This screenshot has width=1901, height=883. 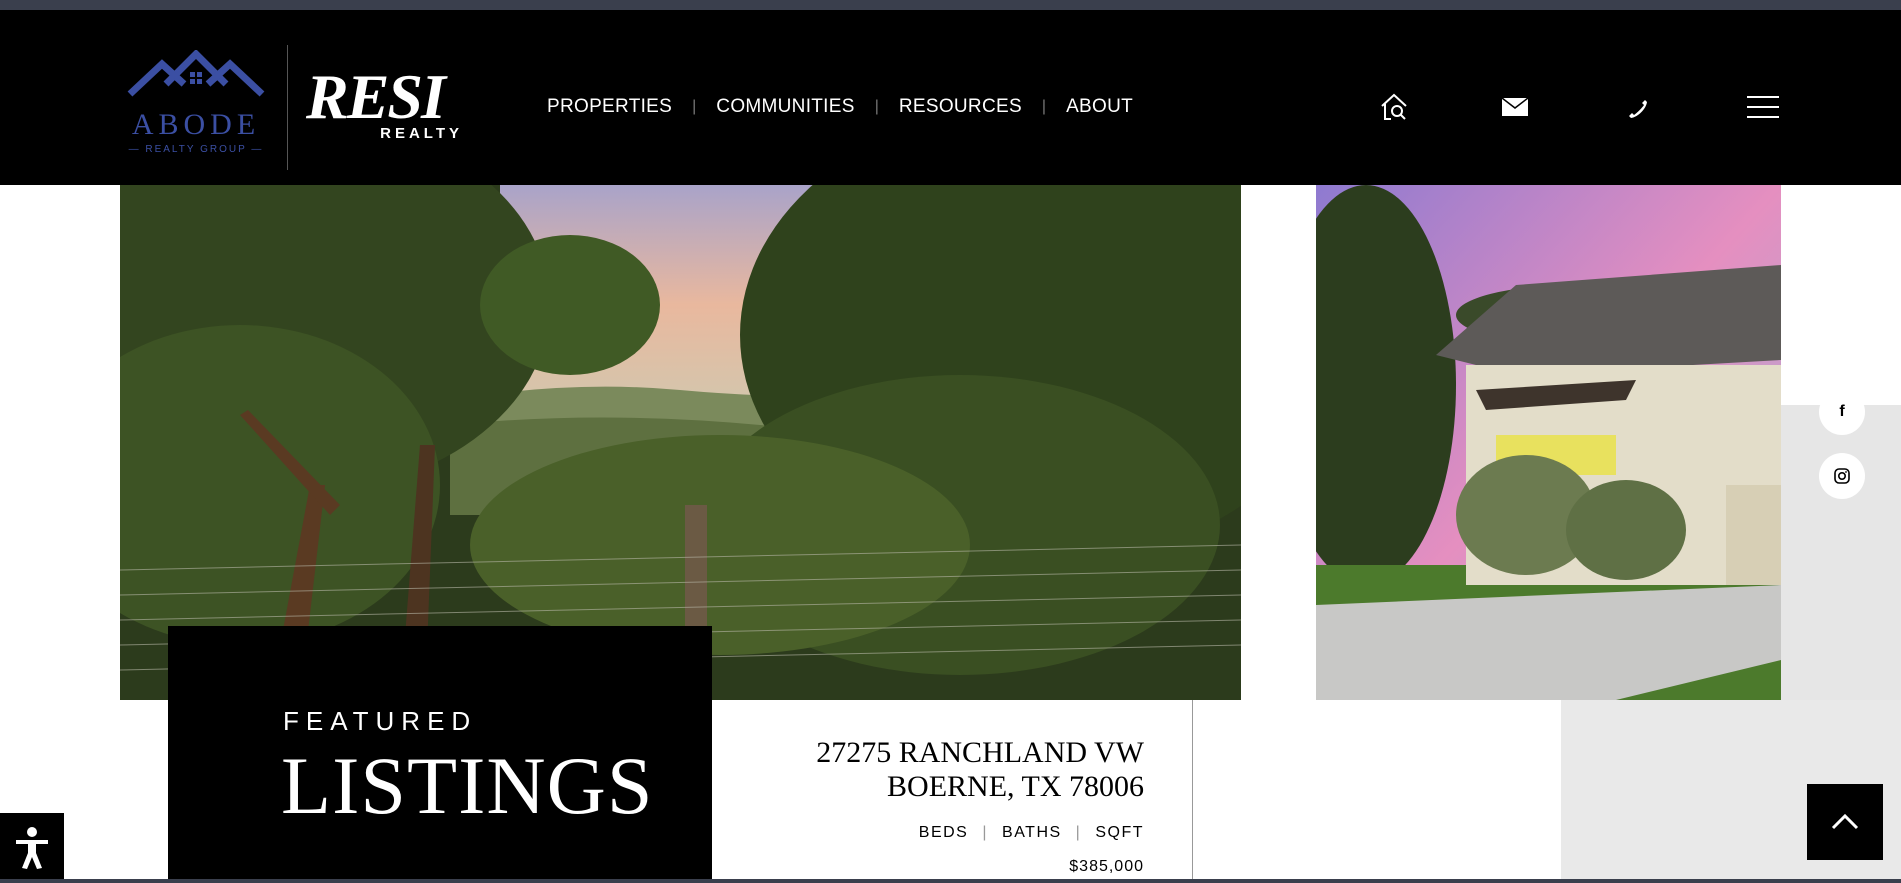 I want to click on scroll-to-top-button, so click(x=1845, y=822).